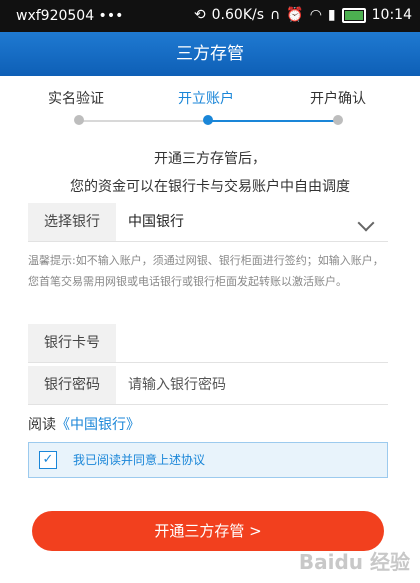 The height and width of the screenshot is (583, 420). What do you see at coordinates (208, 343) in the screenshot?
I see `card-number-row: 银行卡号` at bounding box center [208, 343].